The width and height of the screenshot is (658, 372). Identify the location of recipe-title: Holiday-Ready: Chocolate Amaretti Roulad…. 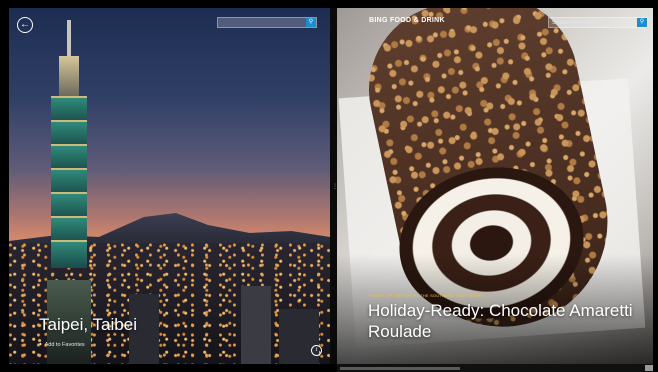
(503, 321).